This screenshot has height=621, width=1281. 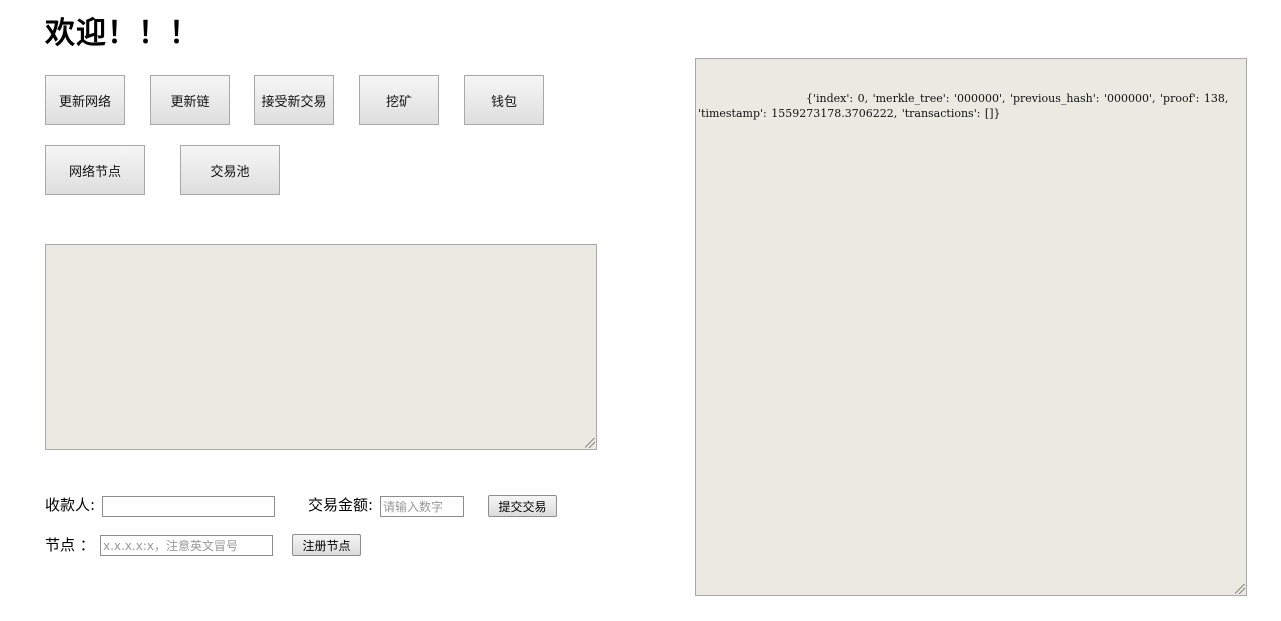 What do you see at coordinates (341, 505) in the screenshot?
I see `amount-label: 交易金额:` at bounding box center [341, 505].